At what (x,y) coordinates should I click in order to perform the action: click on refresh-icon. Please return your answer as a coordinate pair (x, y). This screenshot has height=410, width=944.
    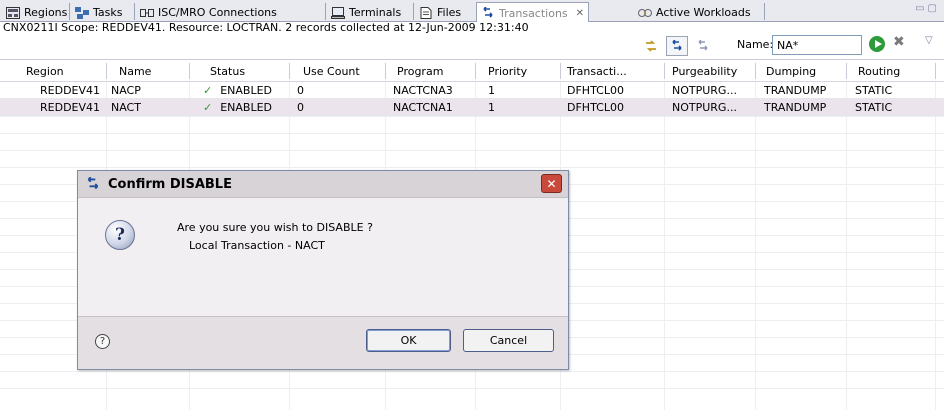
    Looking at the image, I should click on (651, 46).